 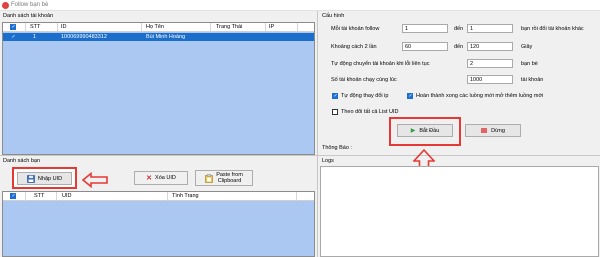 What do you see at coordinates (84, 37) in the screenshot?
I see `row-id: 100069990483312` at bounding box center [84, 37].